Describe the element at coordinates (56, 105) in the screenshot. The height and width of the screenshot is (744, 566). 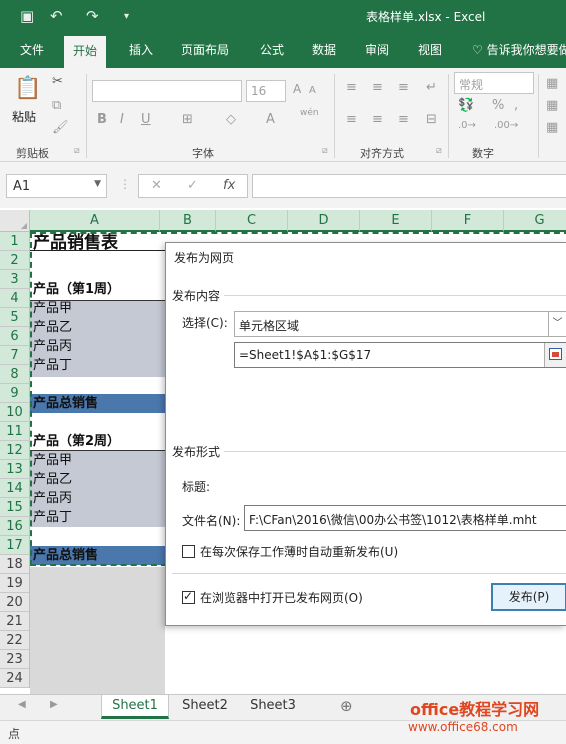
I see `copy-icon: ⧉` at that location.